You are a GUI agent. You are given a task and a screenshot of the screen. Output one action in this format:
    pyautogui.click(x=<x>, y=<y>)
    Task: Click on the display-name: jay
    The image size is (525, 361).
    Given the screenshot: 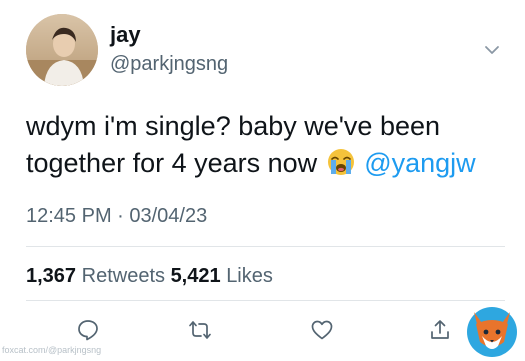 What is the action you would take?
    pyautogui.click(x=125, y=35)
    